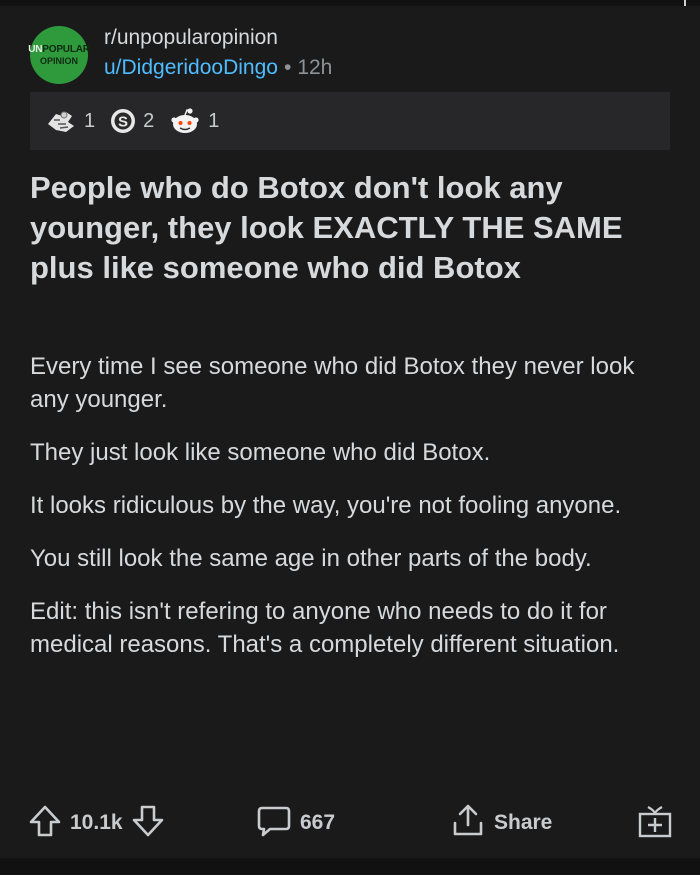 The height and width of the screenshot is (875, 700). Describe the element at coordinates (295, 823) in the screenshot. I see `comments-button: 667` at that location.